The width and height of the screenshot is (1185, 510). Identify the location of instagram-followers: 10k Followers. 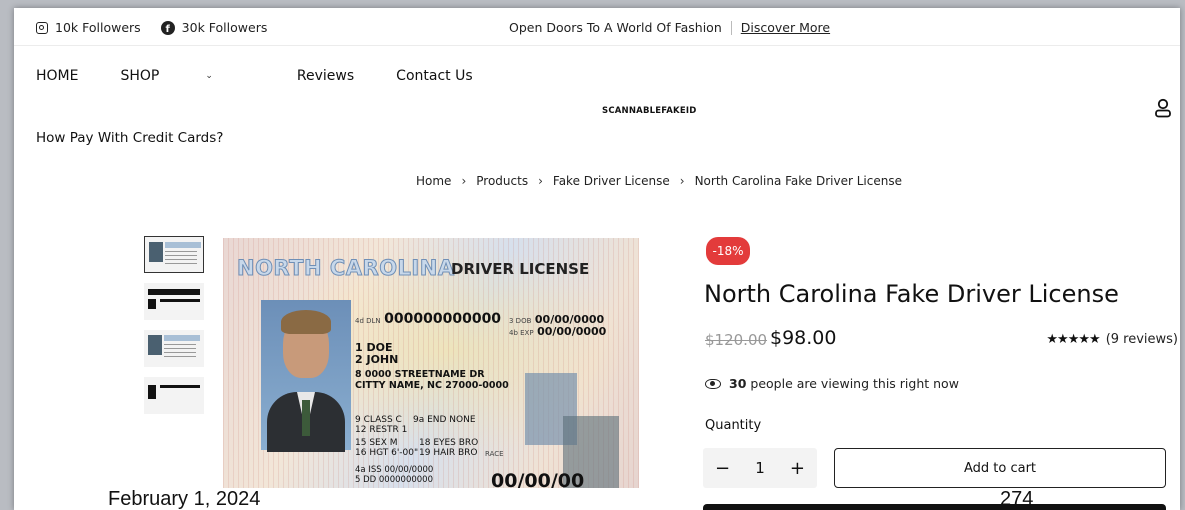
(98, 27).